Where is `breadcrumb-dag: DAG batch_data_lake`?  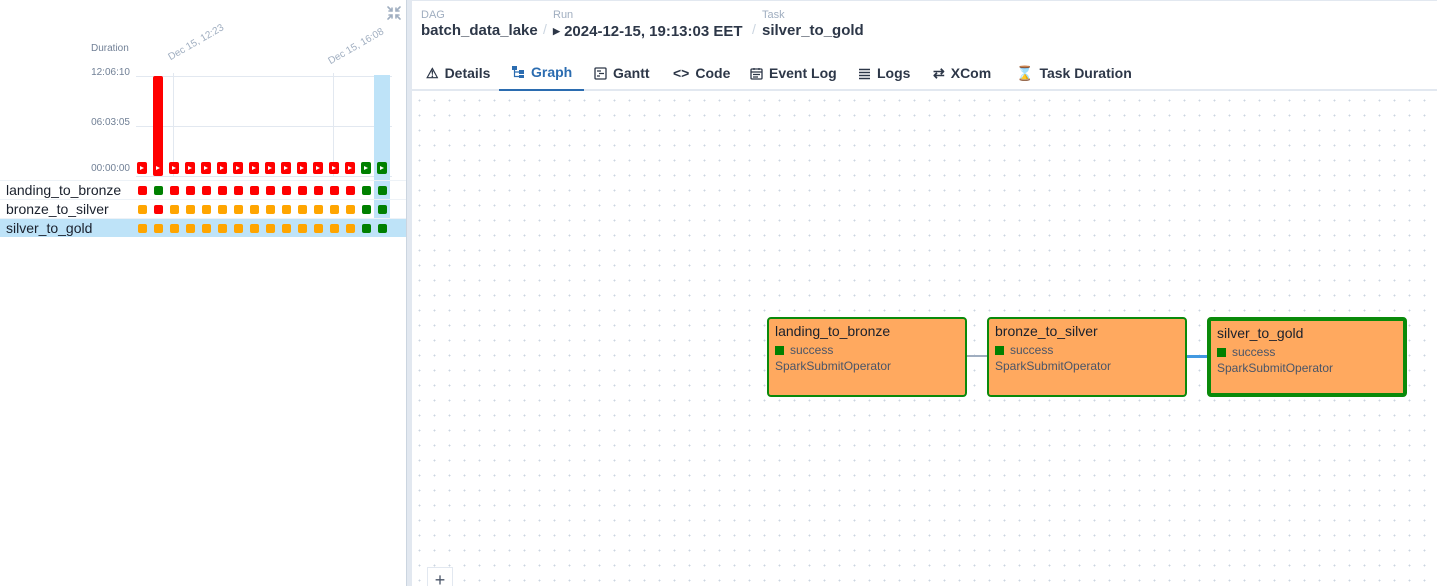 breadcrumb-dag: DAG batch_data_lake is located at coordinates (479, 25).